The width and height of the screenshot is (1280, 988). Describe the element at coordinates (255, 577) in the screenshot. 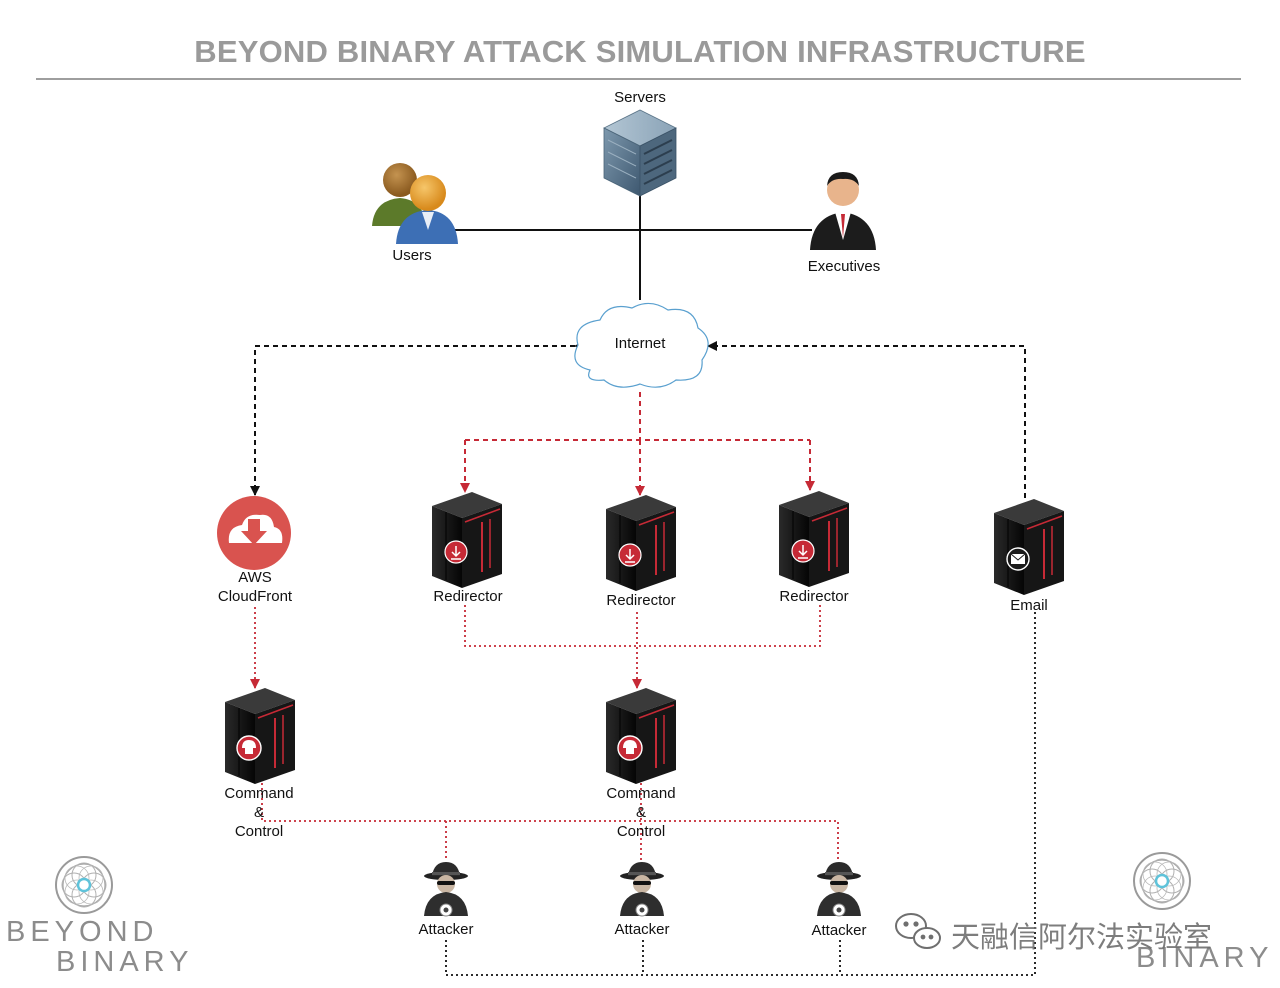

I see `aws-label-line1: AWS` at that location.